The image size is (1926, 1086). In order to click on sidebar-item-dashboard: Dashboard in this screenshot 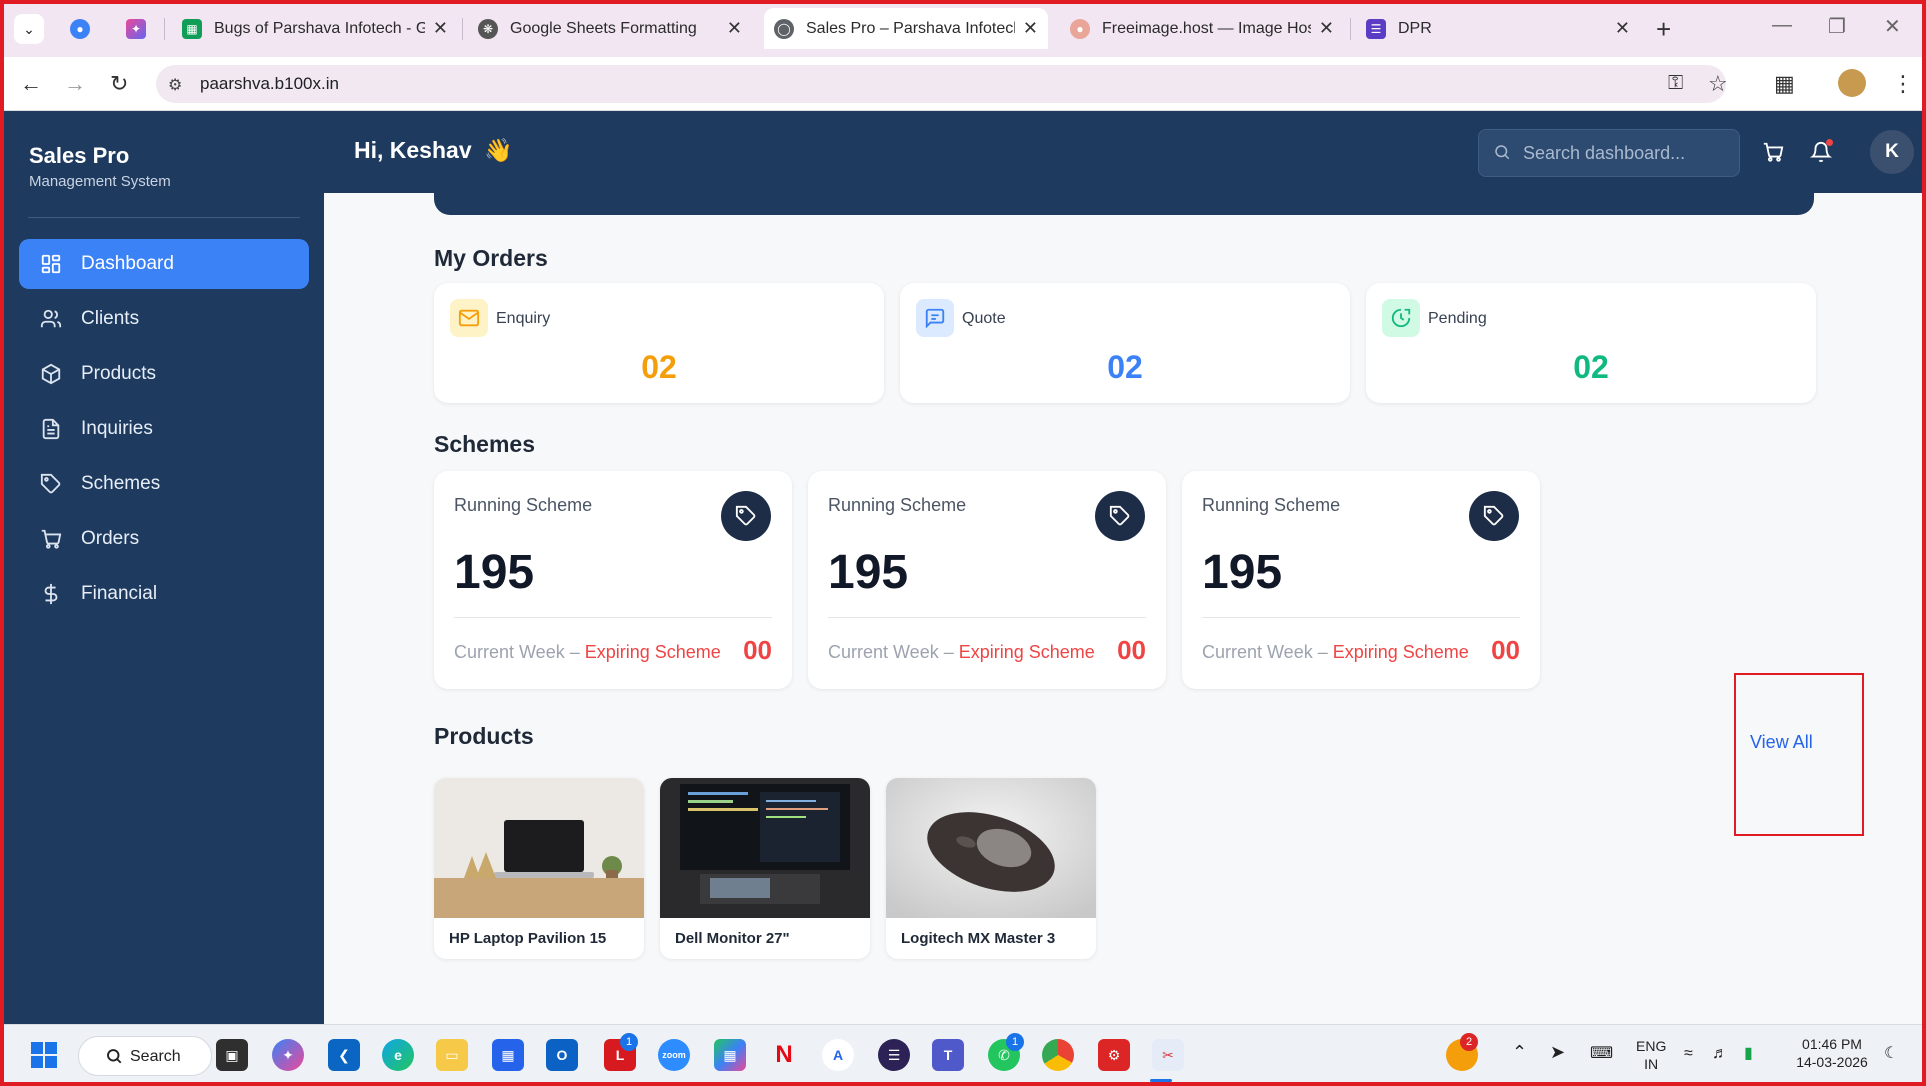, I will do `click(164, 264)`.